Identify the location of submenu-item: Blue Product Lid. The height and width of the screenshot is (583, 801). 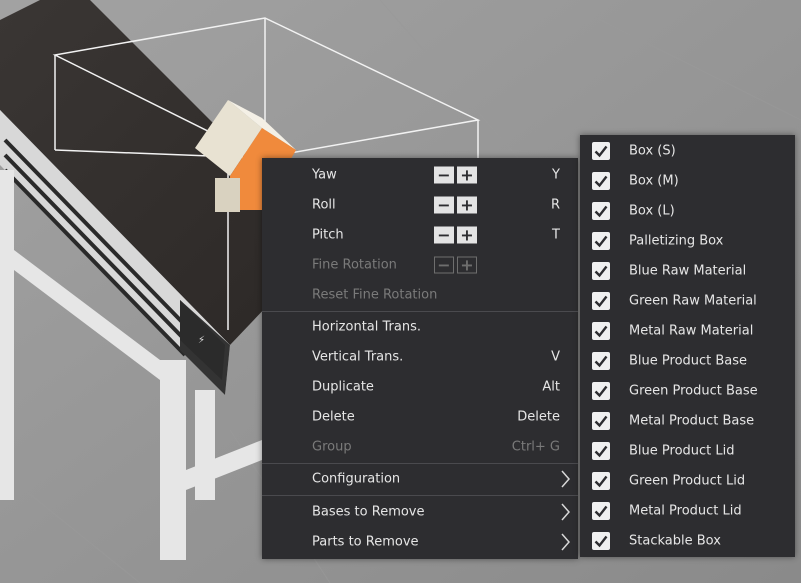
(687, 451).